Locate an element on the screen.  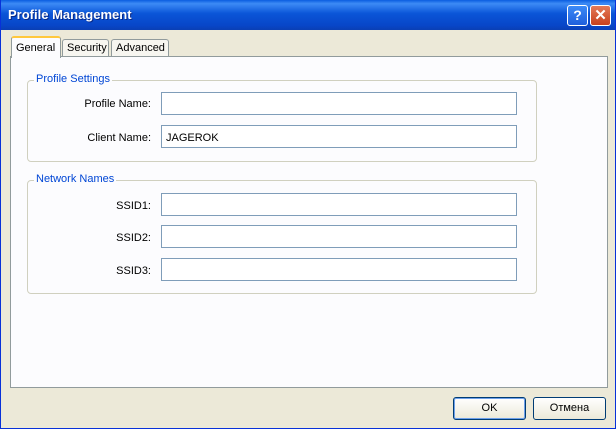
tab-general: General is located at coordinates (36, 47).